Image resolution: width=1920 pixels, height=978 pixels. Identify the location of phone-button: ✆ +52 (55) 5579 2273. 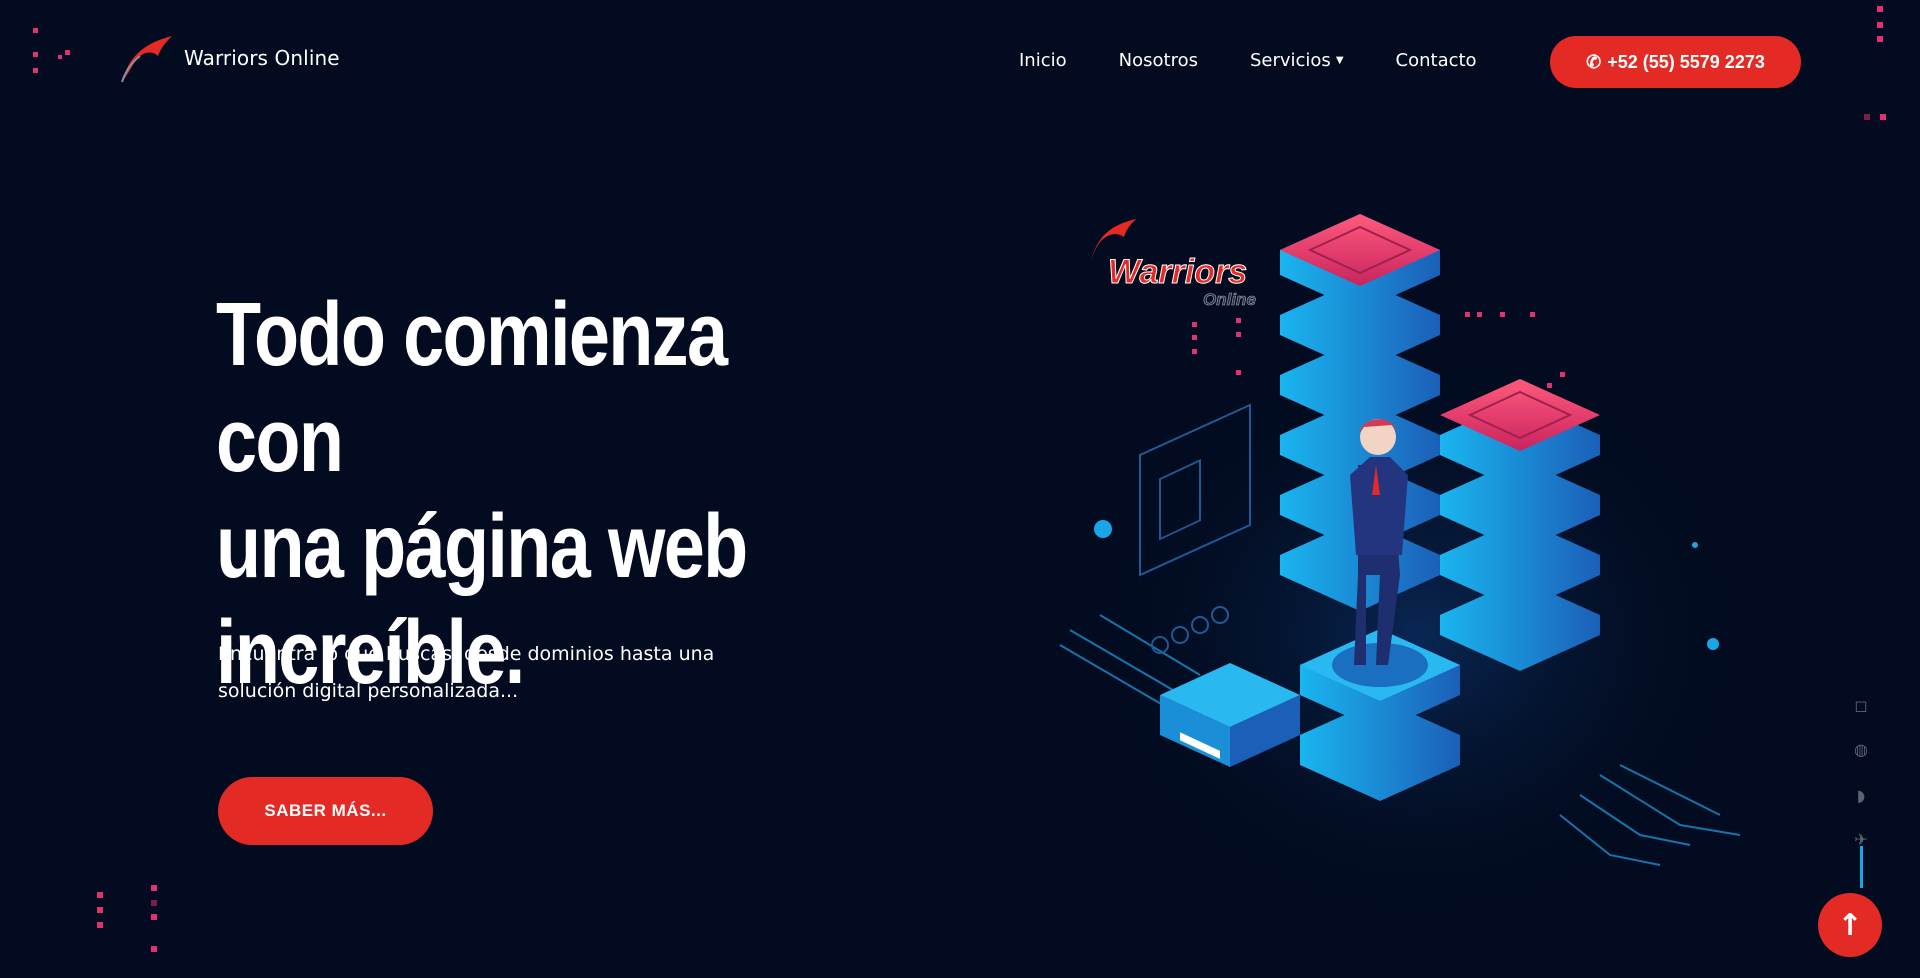
(1675, 62).